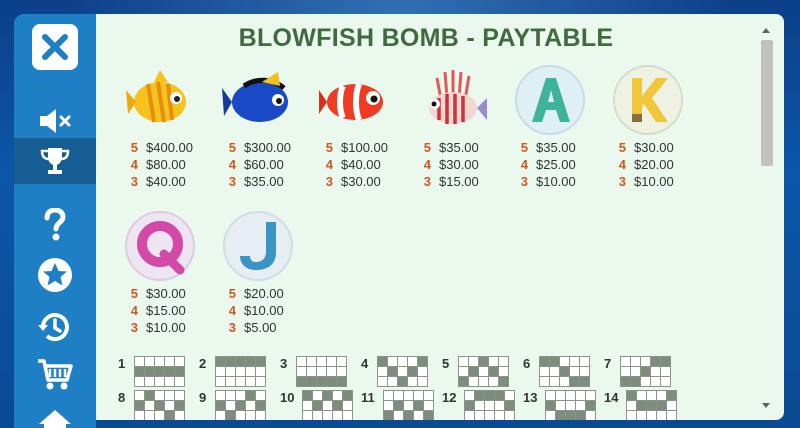 Image resolution: width=800 pixels, height=428 pixels. I want to click on pay-value: $25.00, so click(556, 164).